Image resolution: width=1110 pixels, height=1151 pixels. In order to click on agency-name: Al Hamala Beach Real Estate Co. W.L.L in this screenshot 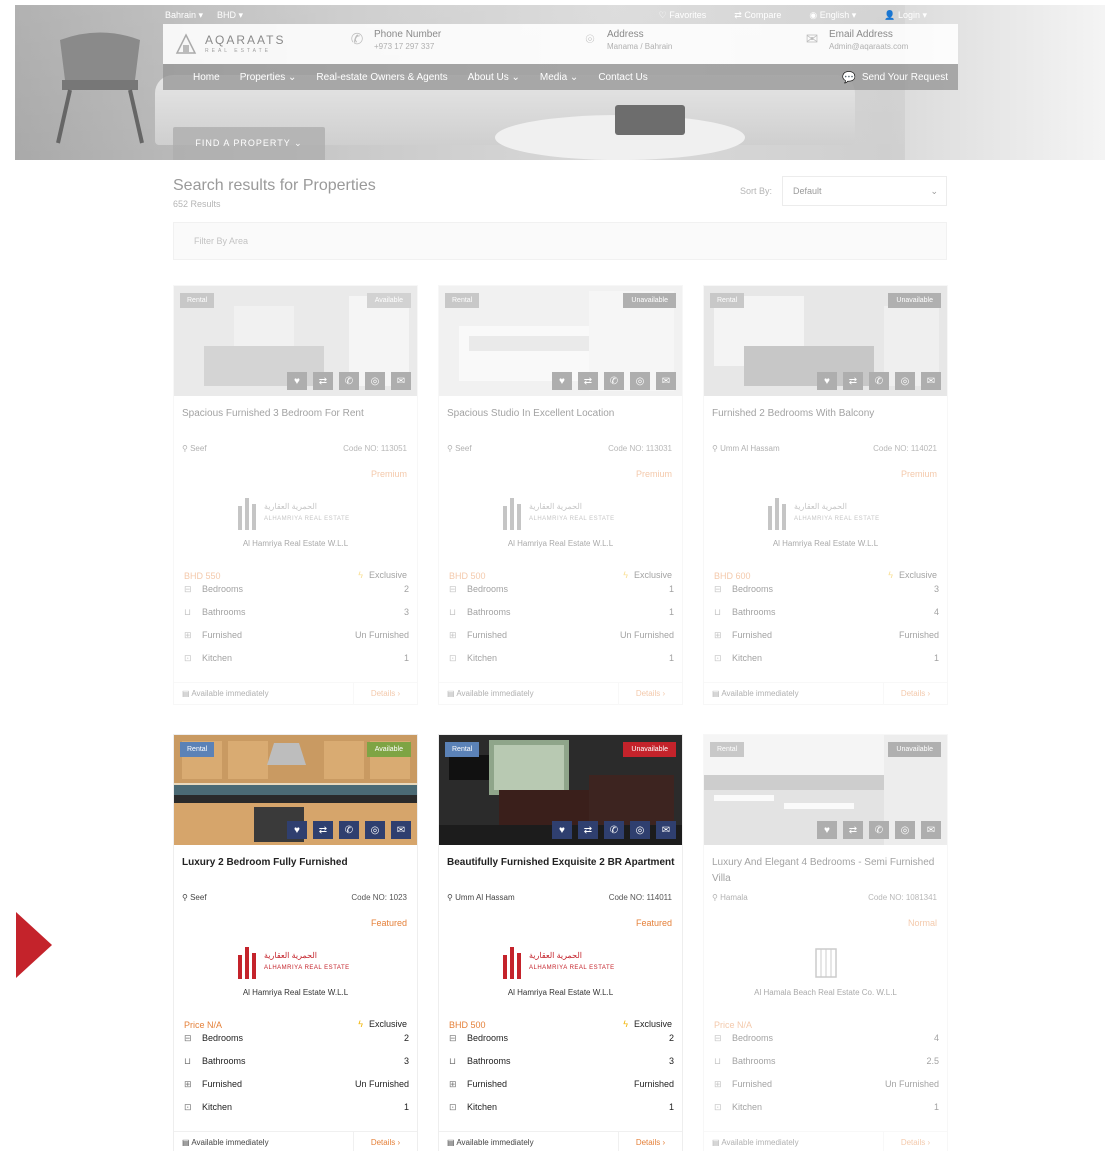, I will do `click(825, 992)`.